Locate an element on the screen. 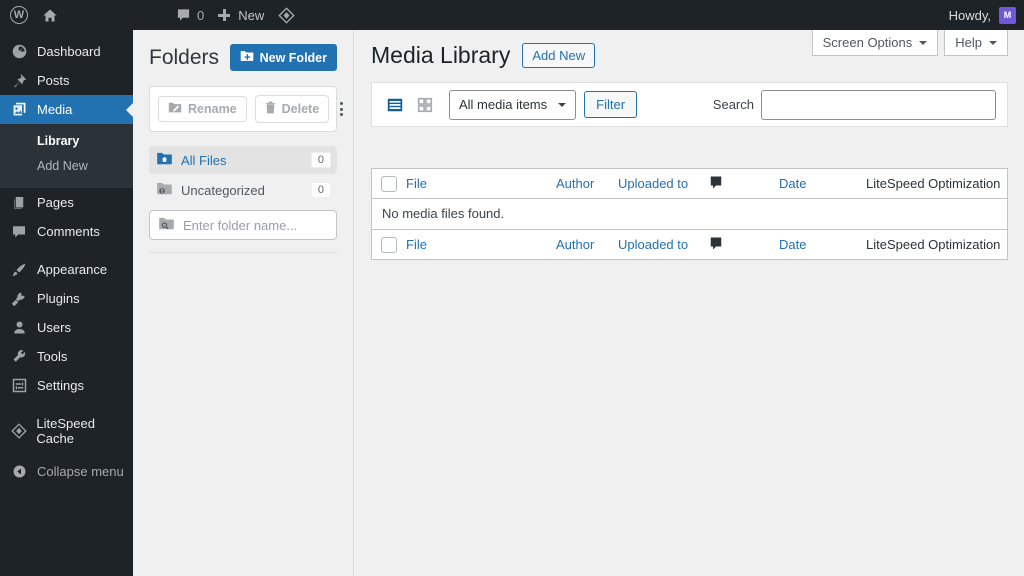 This screenshot has height=576, width=1024. collapse-menu-button: Collapse menu is located at coordinates (66, 471).